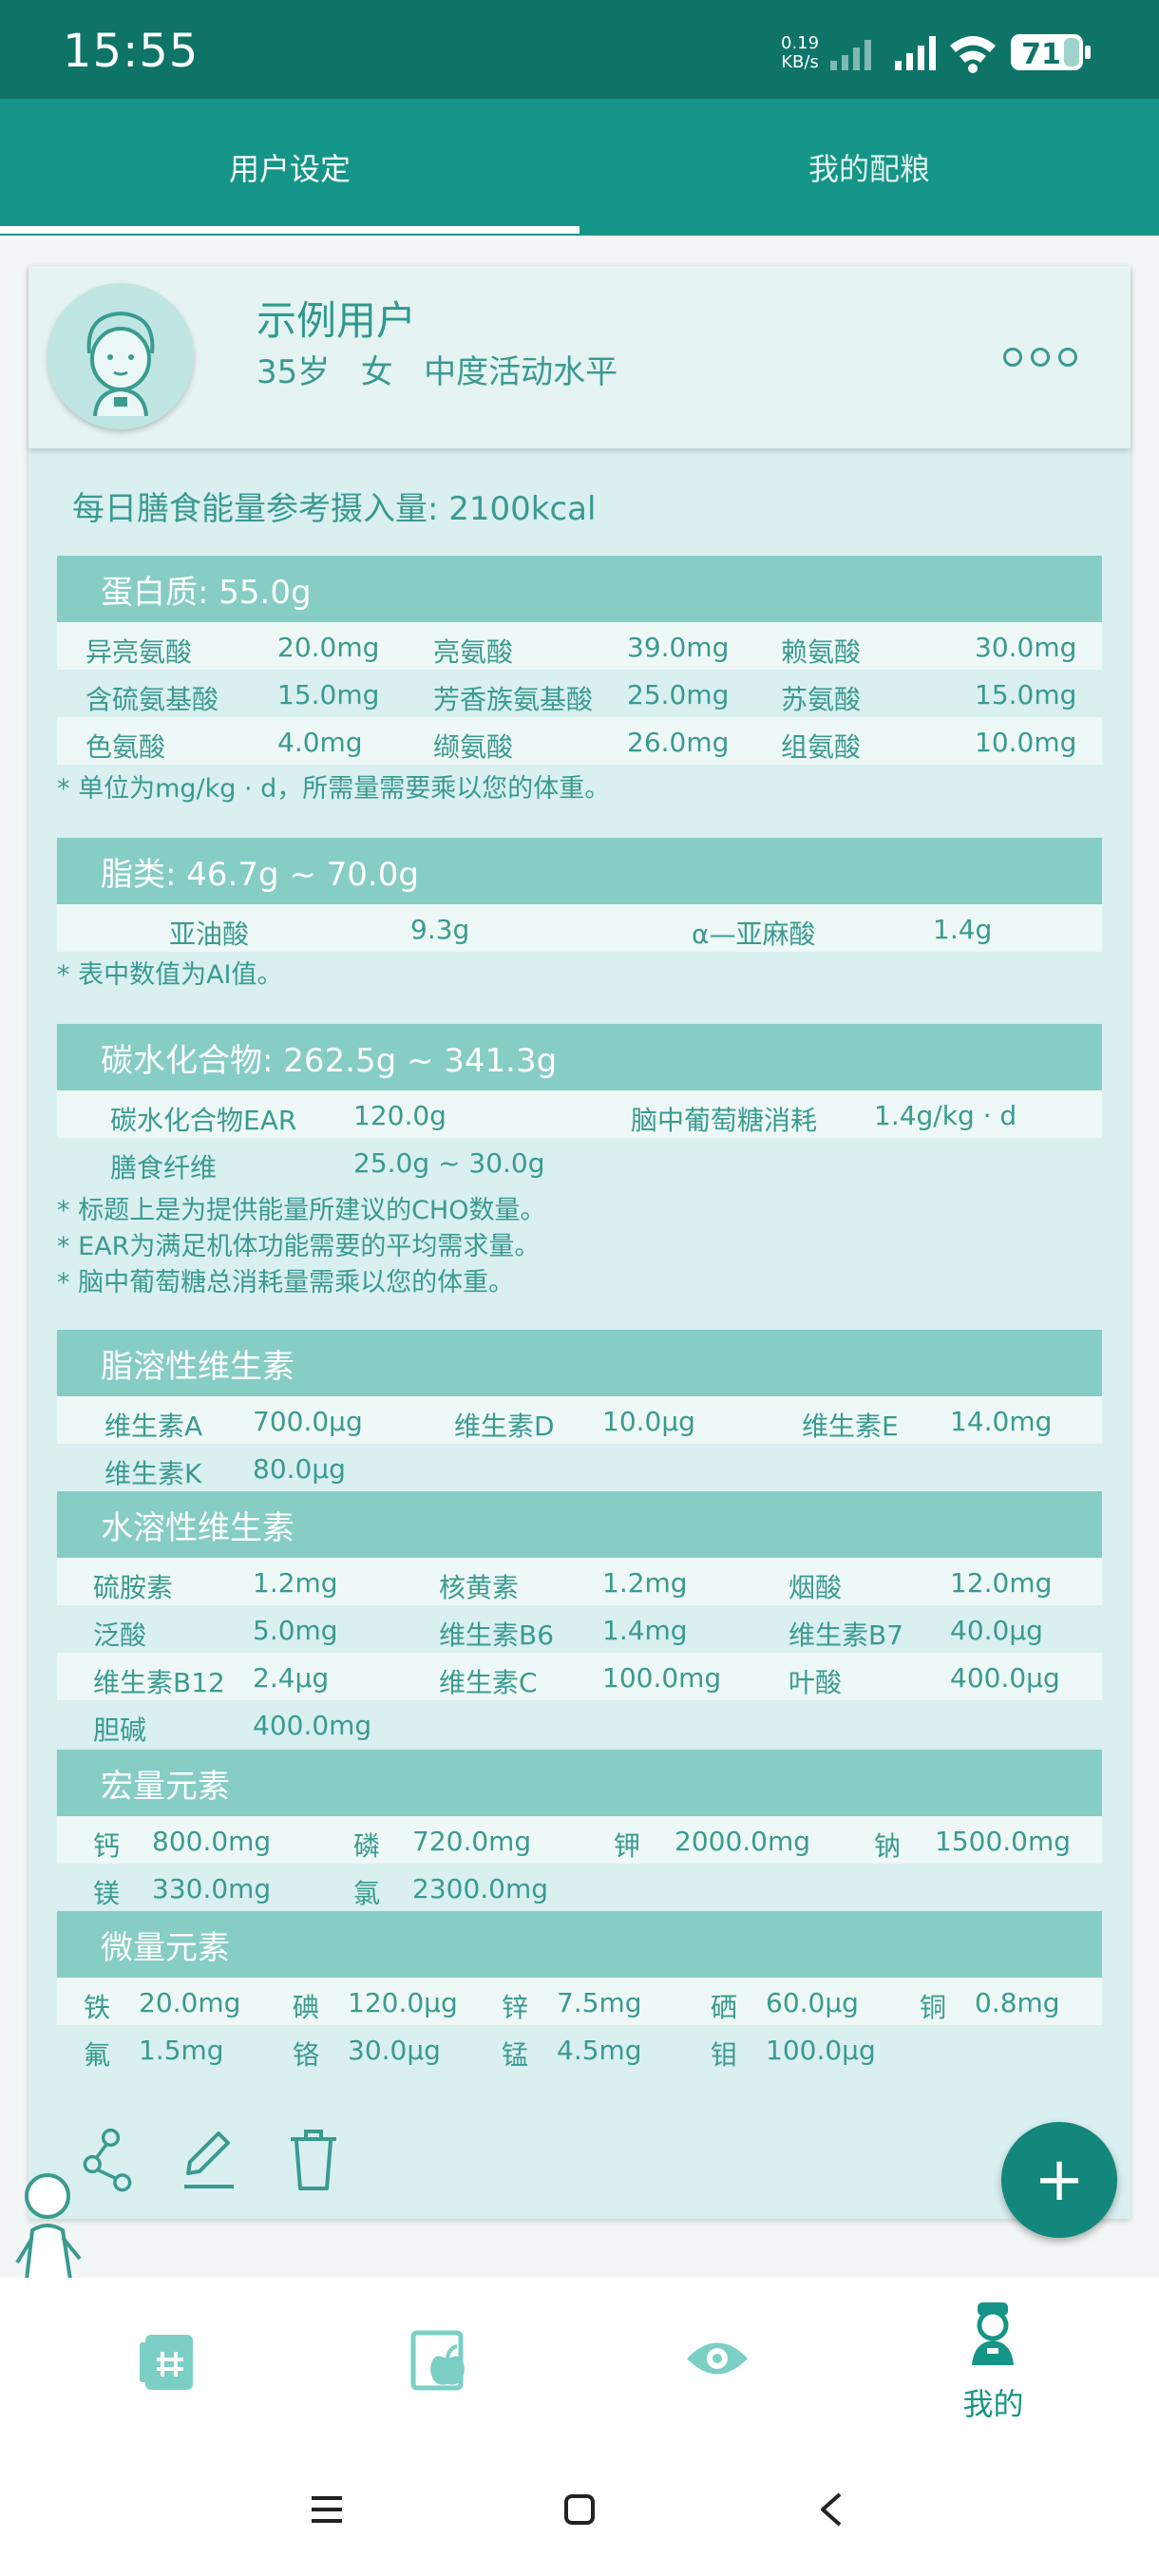 This screenshot has width=1159, height=2576. Describe the element at coordinates (327, 2509) in the screenshot. I see `menu-icon` at that location.